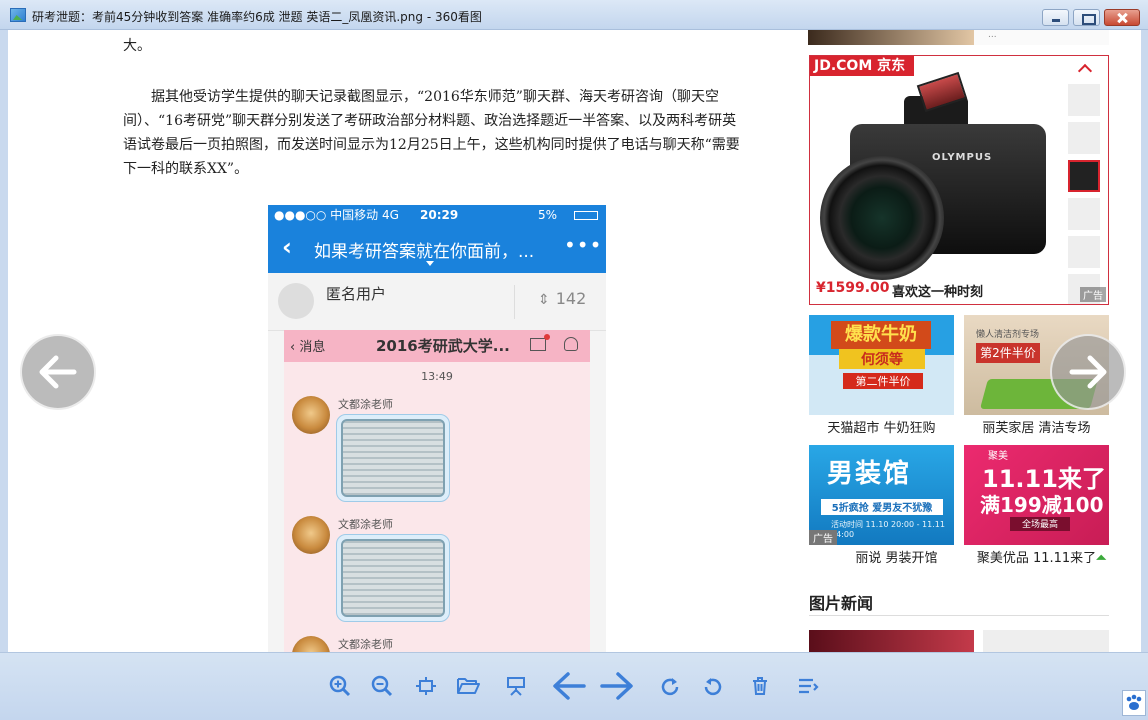 Image resolution: width=1148 pixels, height=720 pixels. I want to click on product-price: ¥1599.00, so click(853, 288).